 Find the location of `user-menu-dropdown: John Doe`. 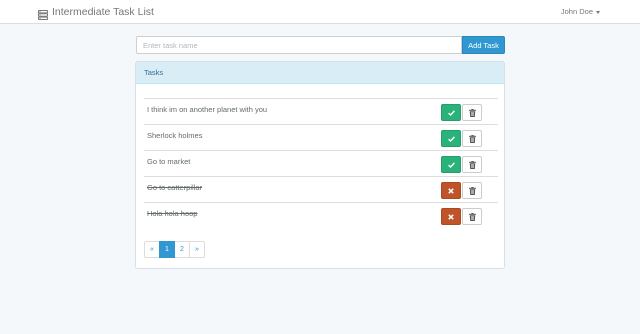

user-menu-dropdown: John Doe is located at coordinates (580, 12).